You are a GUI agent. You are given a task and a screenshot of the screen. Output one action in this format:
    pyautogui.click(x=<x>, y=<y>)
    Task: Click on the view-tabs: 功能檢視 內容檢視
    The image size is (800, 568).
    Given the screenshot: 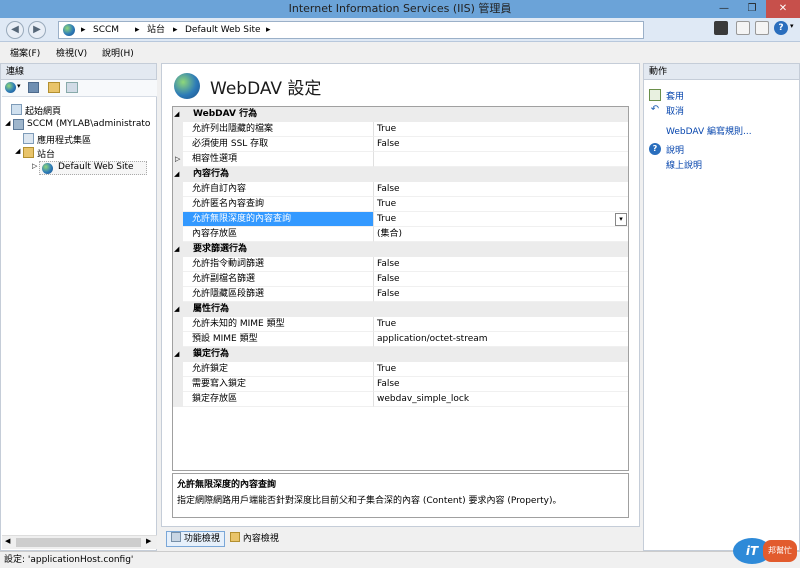 What is the action you would take?
    pyautogui.click(x=400, y=539)
    